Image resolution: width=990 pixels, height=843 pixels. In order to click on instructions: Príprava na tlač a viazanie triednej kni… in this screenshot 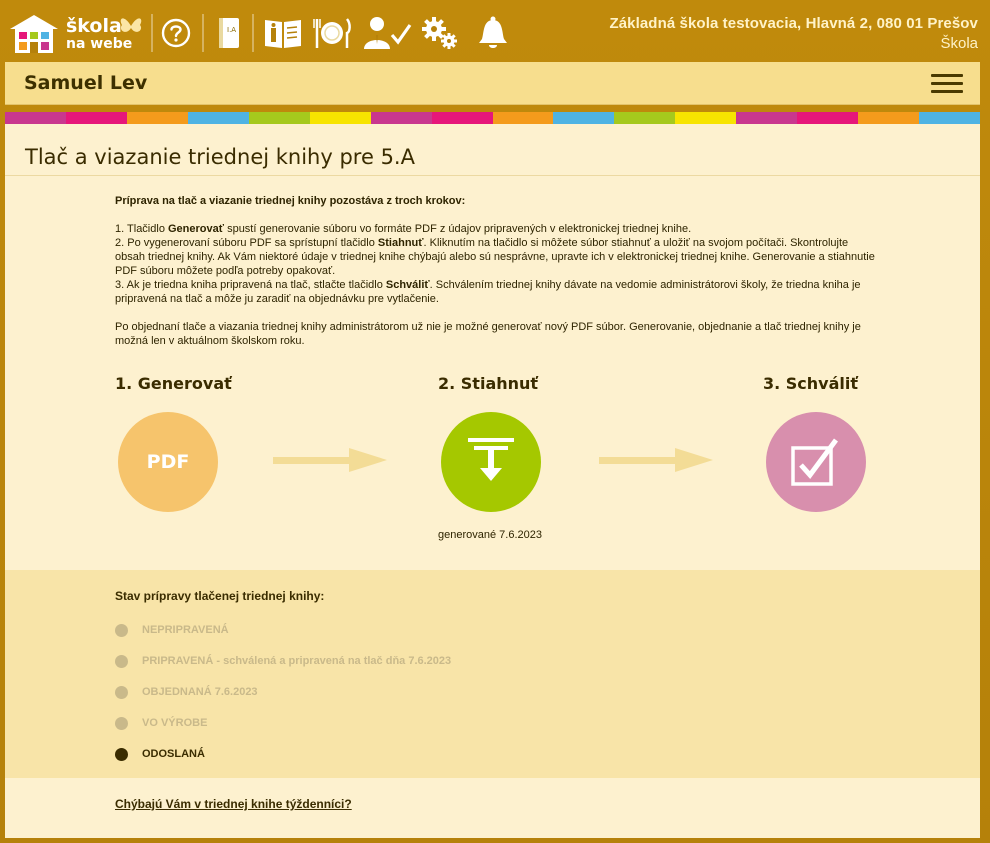, I will do `click(495, 271)`.